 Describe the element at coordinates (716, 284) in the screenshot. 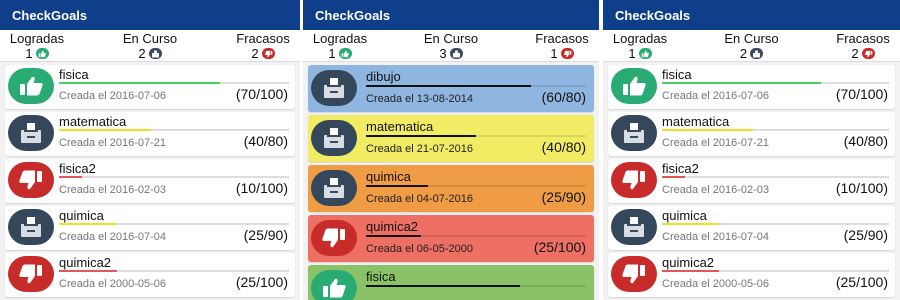

I see `goal-created-date: Creada el 2000-05-06` at that location.